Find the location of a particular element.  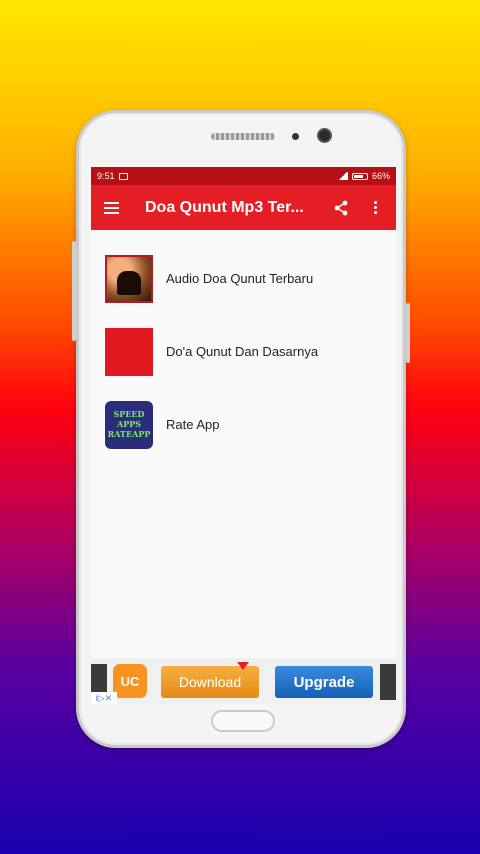

list-item-doa: Do'a Qunut Dan Dasarnya is located at coordinates (243, 351).